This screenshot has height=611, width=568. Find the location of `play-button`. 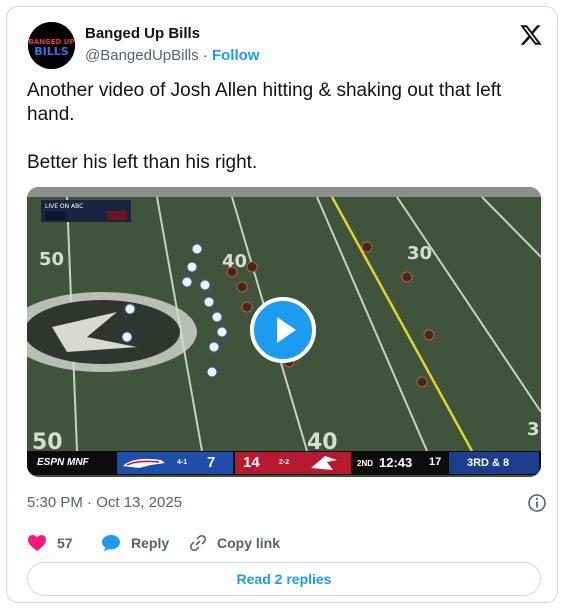

play-button is located at coordinates (283, 330).